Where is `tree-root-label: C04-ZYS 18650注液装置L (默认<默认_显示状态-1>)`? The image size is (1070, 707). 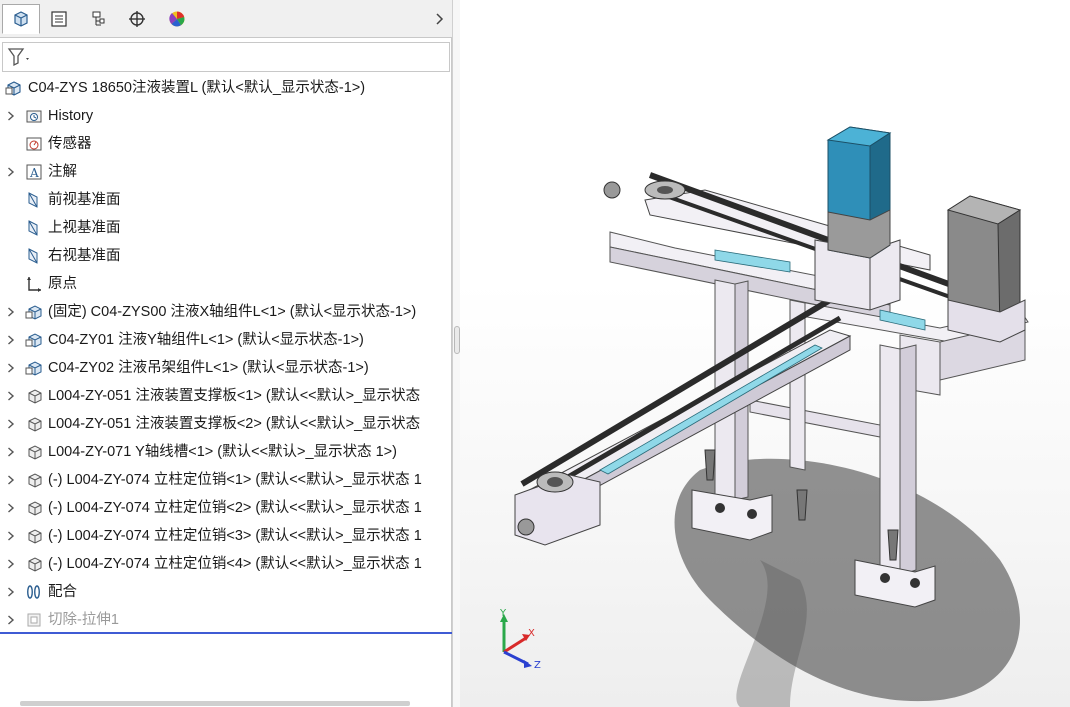 tree-root-label: C04-ZYS 18650注液装置L (默认<默认_显示状态-1>) is located at coordinates (197, 88).